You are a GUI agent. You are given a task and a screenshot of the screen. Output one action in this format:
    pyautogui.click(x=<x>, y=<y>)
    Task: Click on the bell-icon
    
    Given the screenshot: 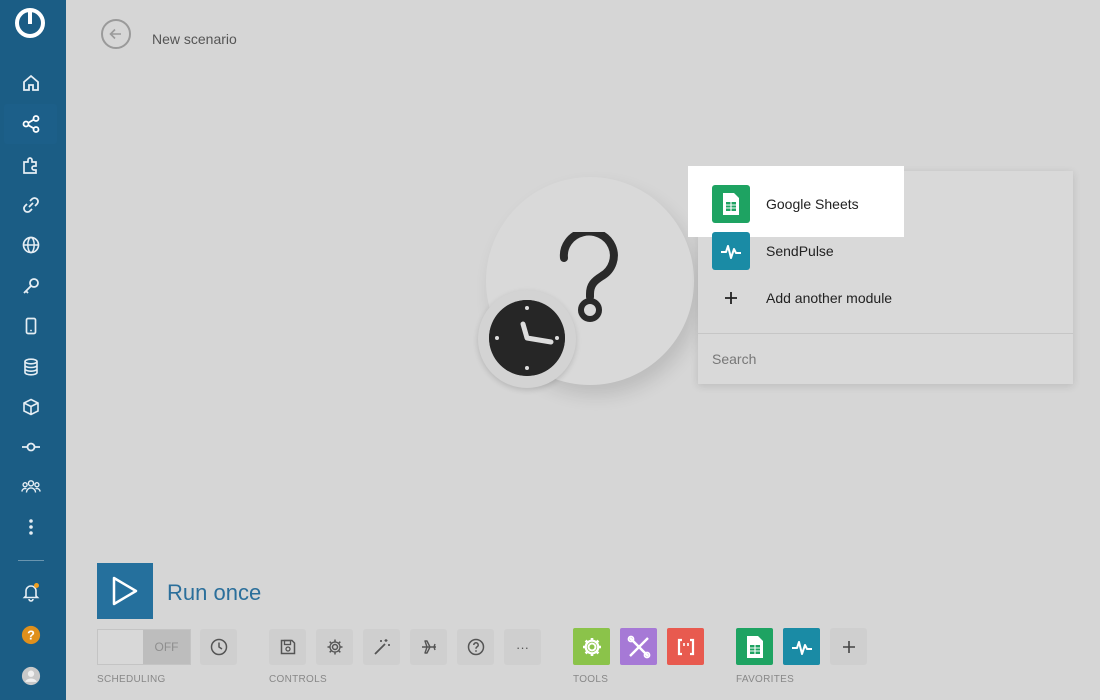 What is the action you would take?
    pyautogui.click(x=30, y=592)
    